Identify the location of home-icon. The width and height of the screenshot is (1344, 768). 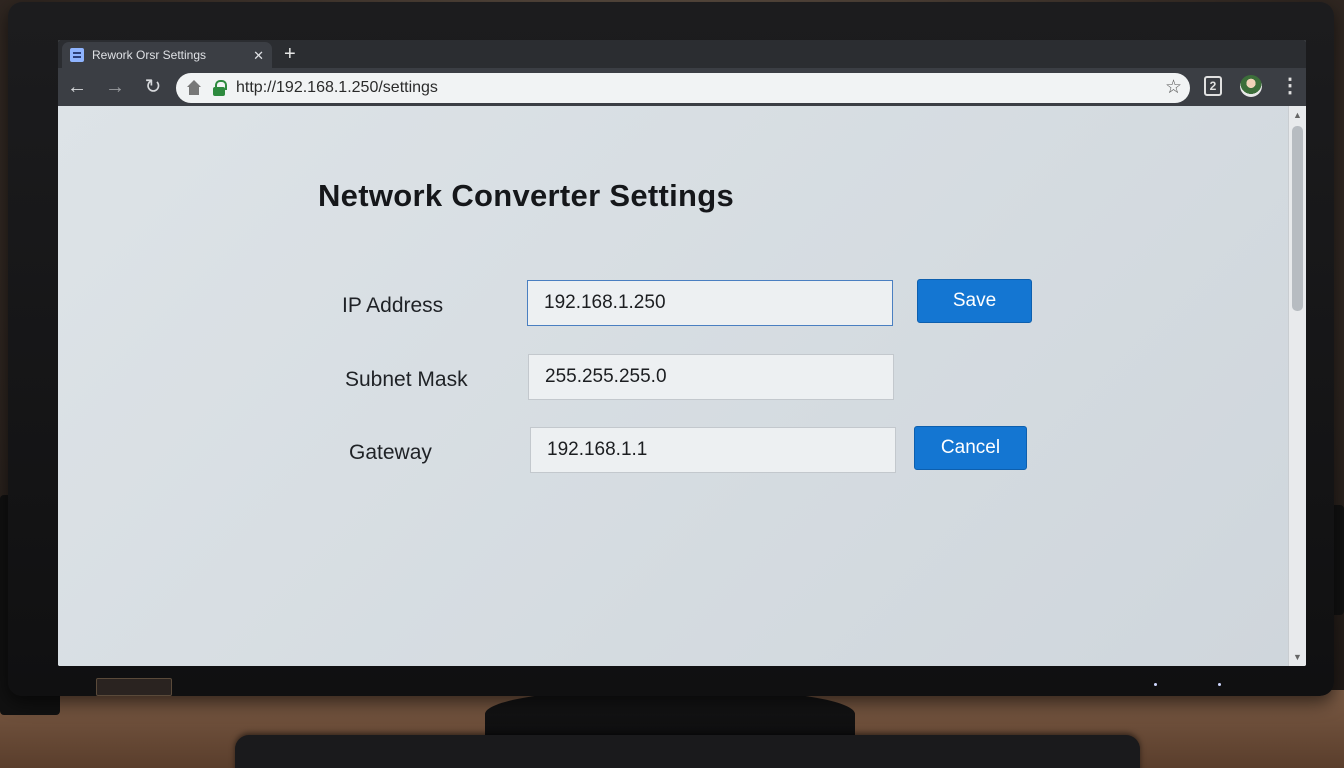
(194, 88).